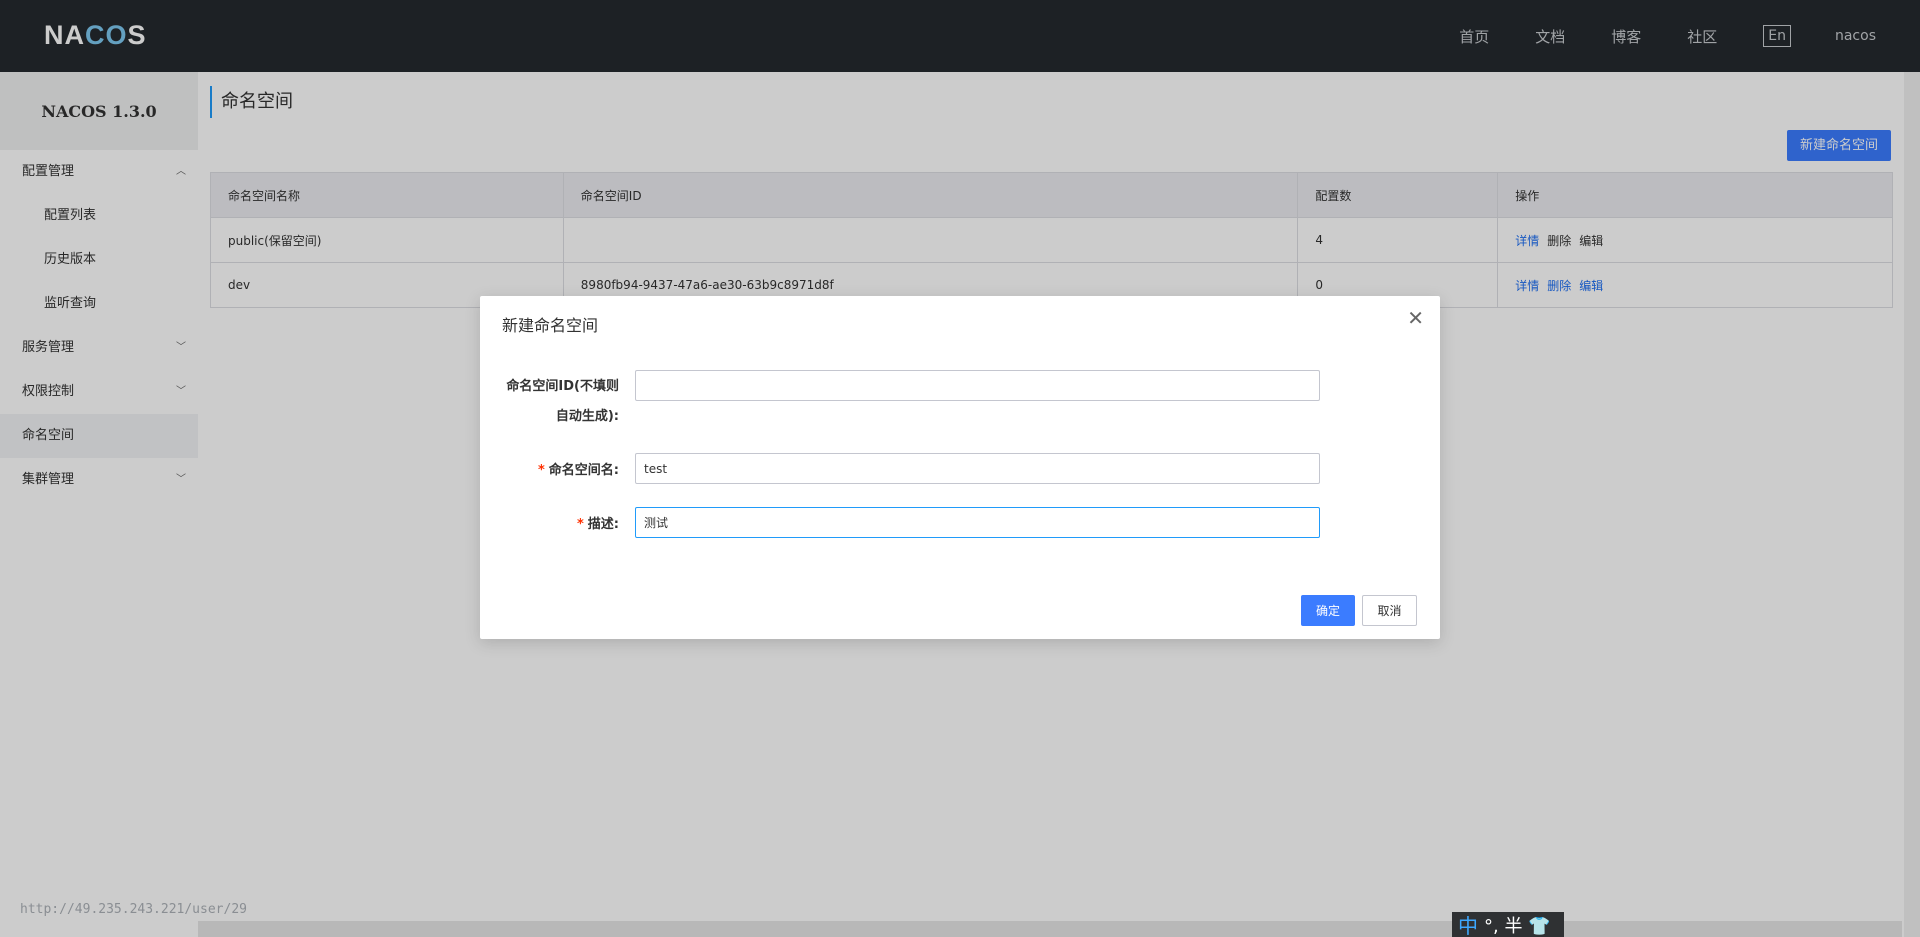 The height and width of the screenshot is (937, 1920). I want to click on description-label: * 描述:, so click(598, 522).